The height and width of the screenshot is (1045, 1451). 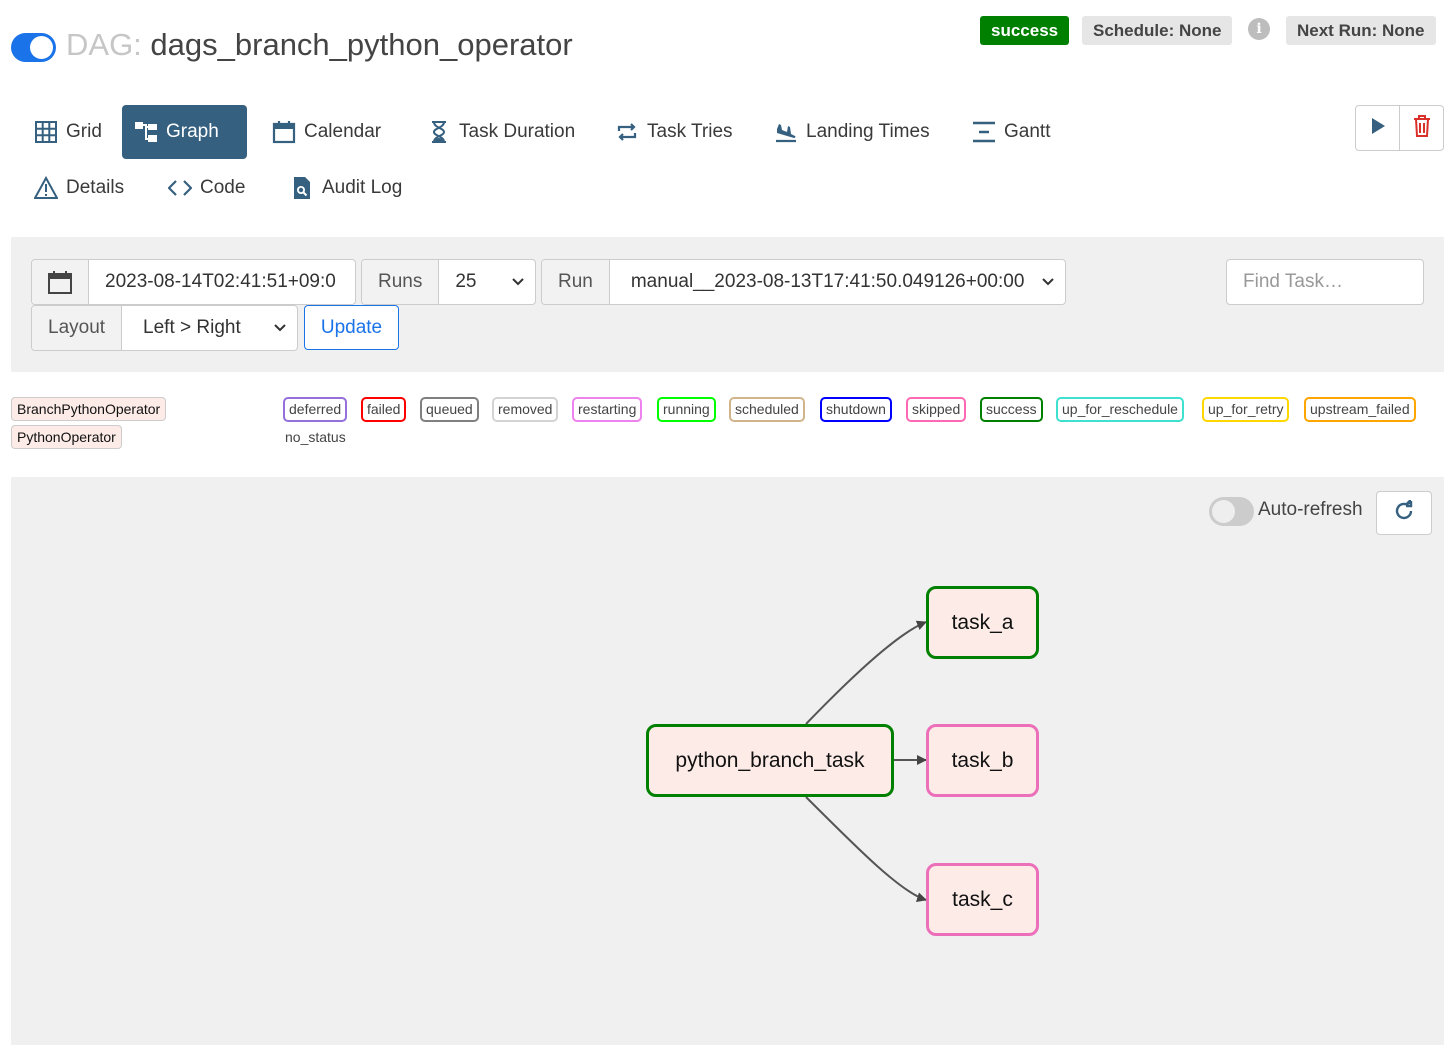 What do you see at coordinates (767, 409) in the screenshot?
I see `legend-state-scheduled: scheduled` at bounding box center [767, 409].